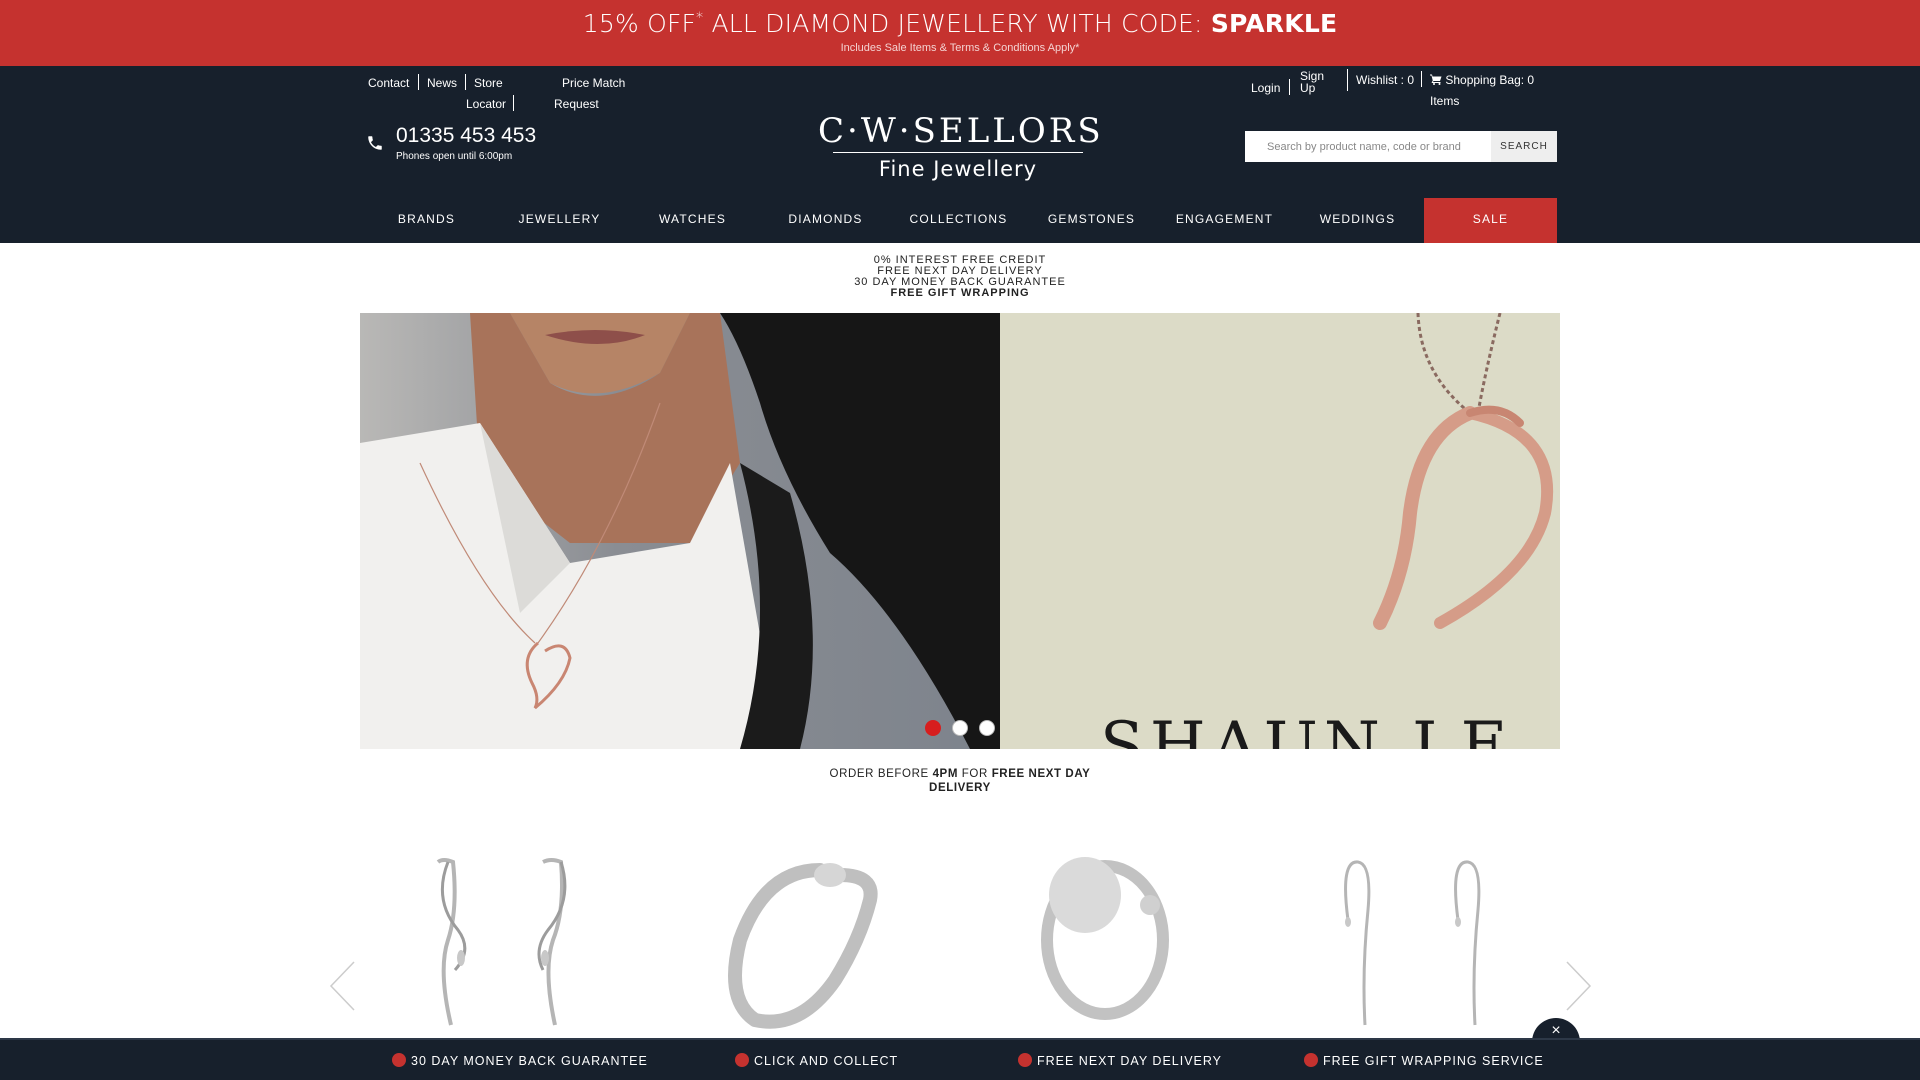 This screenshot has width=1920, height=1080. Describe the element at coordinates (1120, 1060) in the screenshot. I see `usp-next-day-delivery: FREE NEXT DAY DELIVERY` at that location.